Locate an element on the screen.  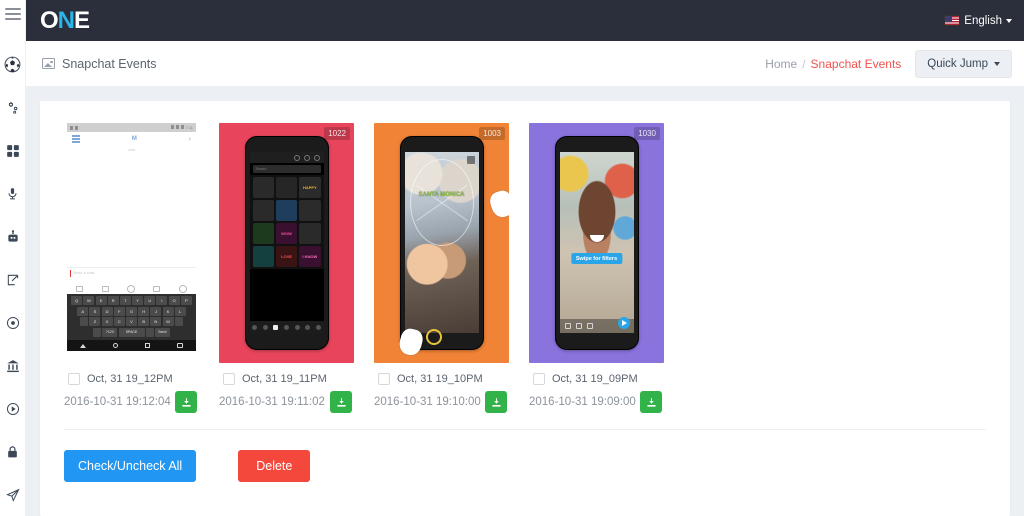
key: S is located at coordinates (95, 311).